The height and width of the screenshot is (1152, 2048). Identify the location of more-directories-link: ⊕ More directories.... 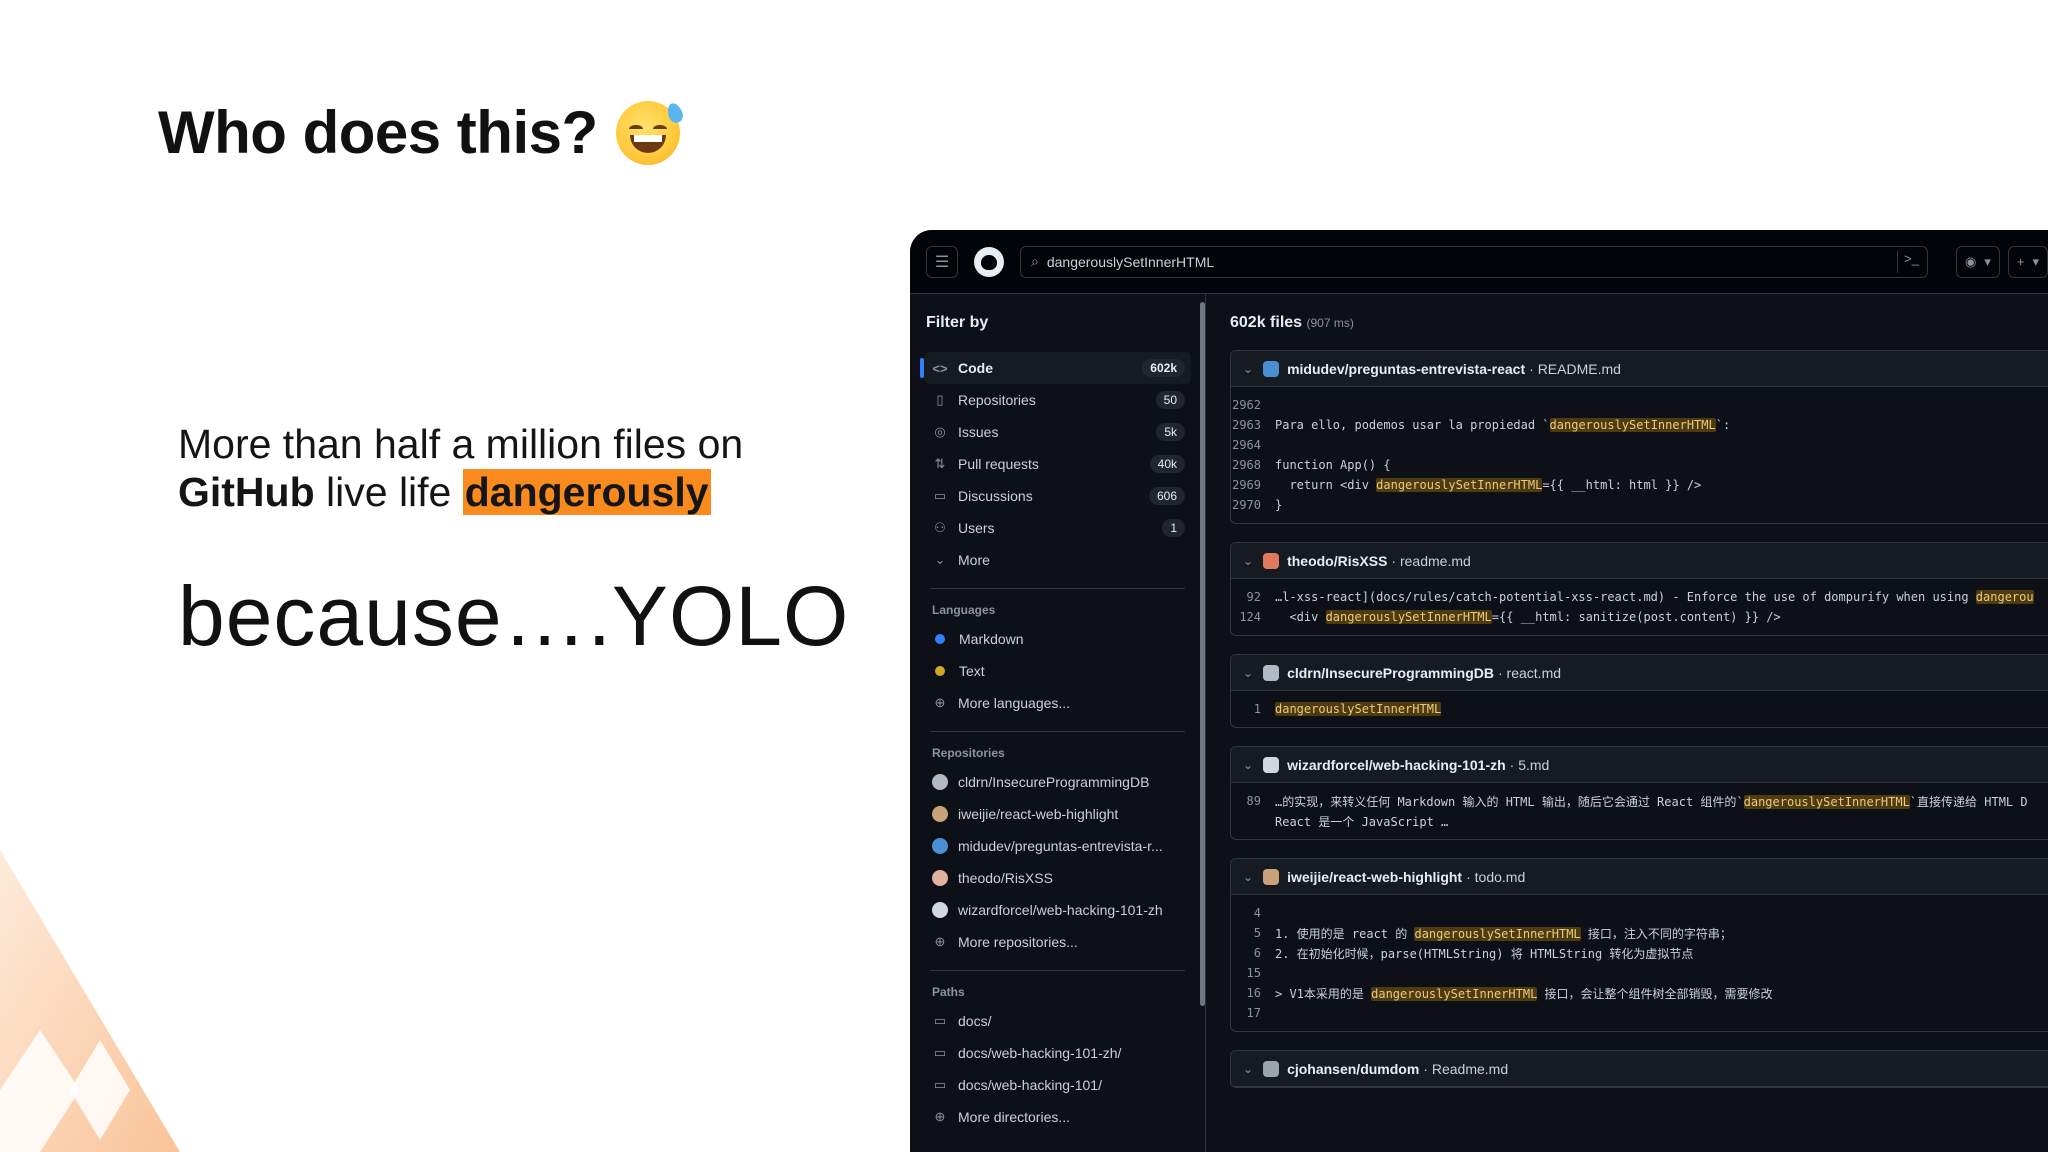
(1057, 1117).